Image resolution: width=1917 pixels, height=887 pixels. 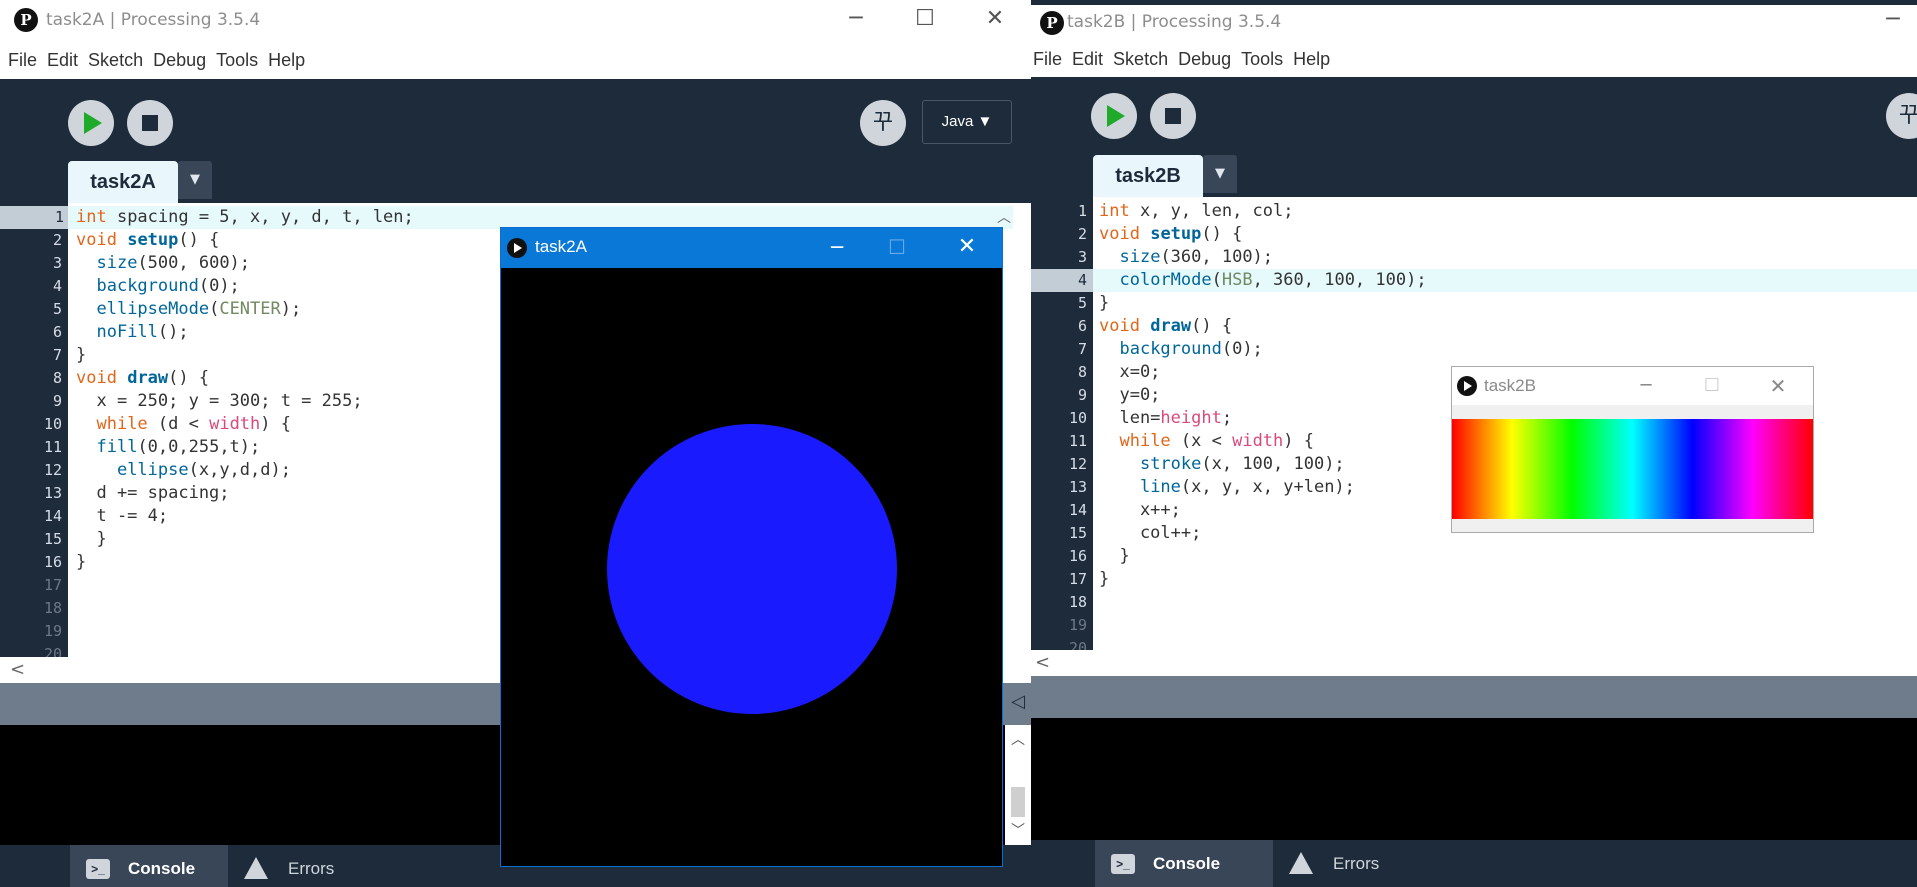 What do you see at coordinates (123, 182) in the screenshot?
I see `tab-task2a: task2A` at bounding box center [123, 182].